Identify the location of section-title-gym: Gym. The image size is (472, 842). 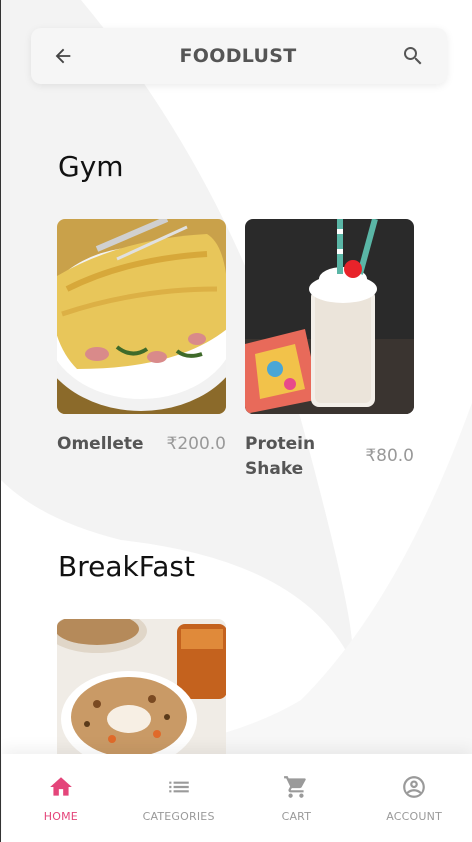
(91, 166).